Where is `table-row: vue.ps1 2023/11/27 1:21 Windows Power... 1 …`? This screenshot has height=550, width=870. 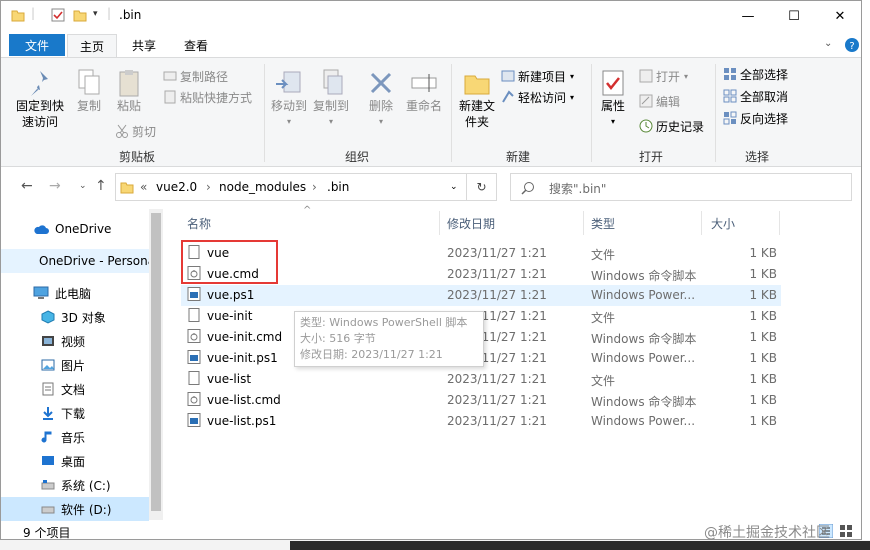 table-row: vue.ps1 2023/11/27 1:21 Windows Power... 1 … is located at coordinates (481, 295).